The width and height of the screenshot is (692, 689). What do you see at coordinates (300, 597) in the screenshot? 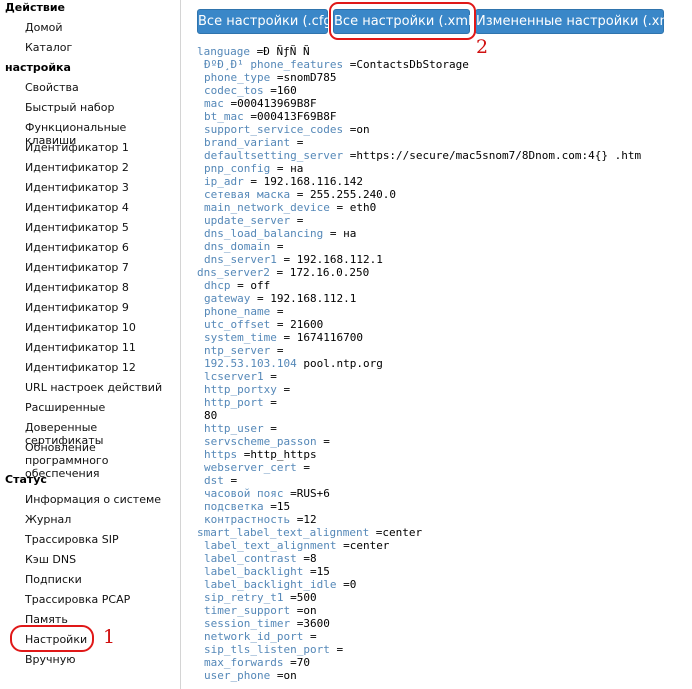
I see `config-value: =500` at bounding box center [300, 597].